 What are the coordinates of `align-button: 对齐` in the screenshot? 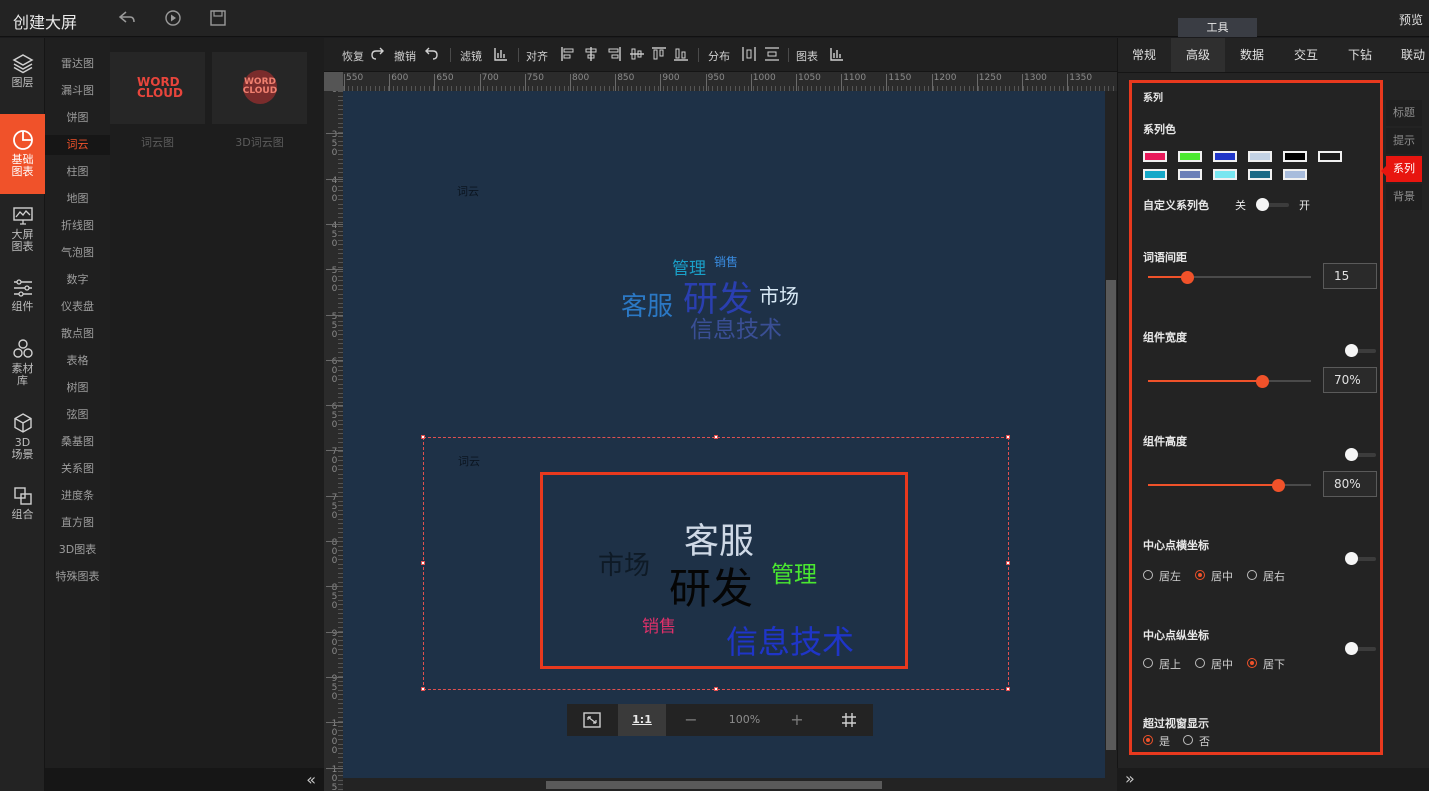 It's located at (537, 56).